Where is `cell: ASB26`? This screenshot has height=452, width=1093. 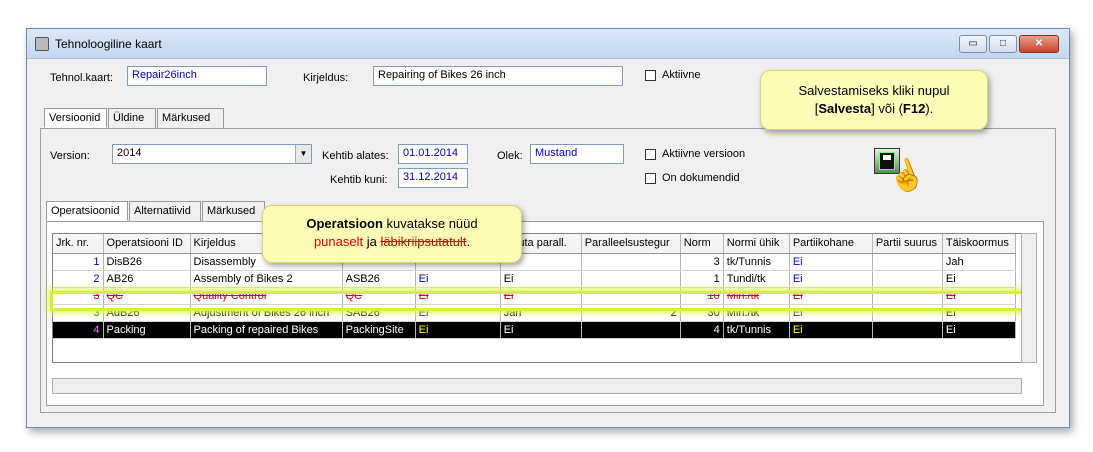
cell: ASB26 is located at coordinates (379, 279).